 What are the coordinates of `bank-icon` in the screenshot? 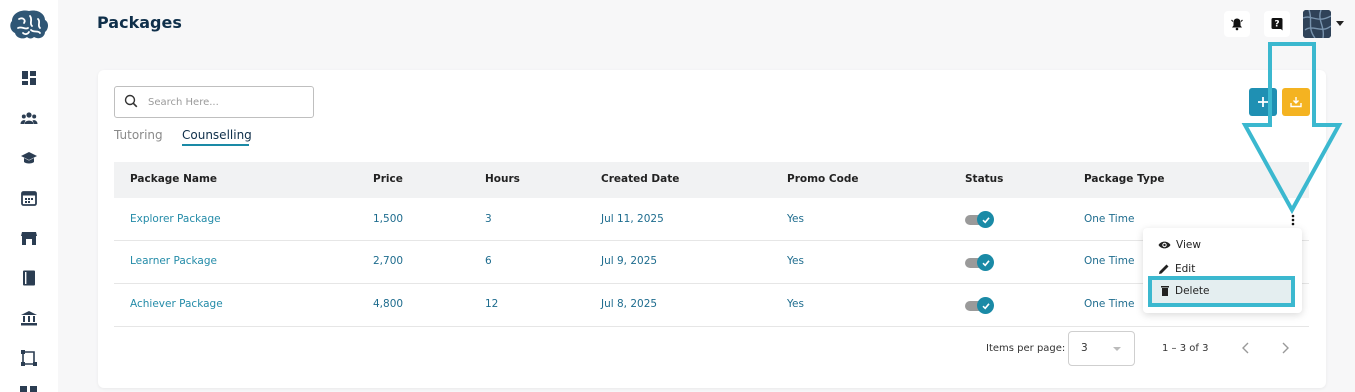 It's located at (29, 318).